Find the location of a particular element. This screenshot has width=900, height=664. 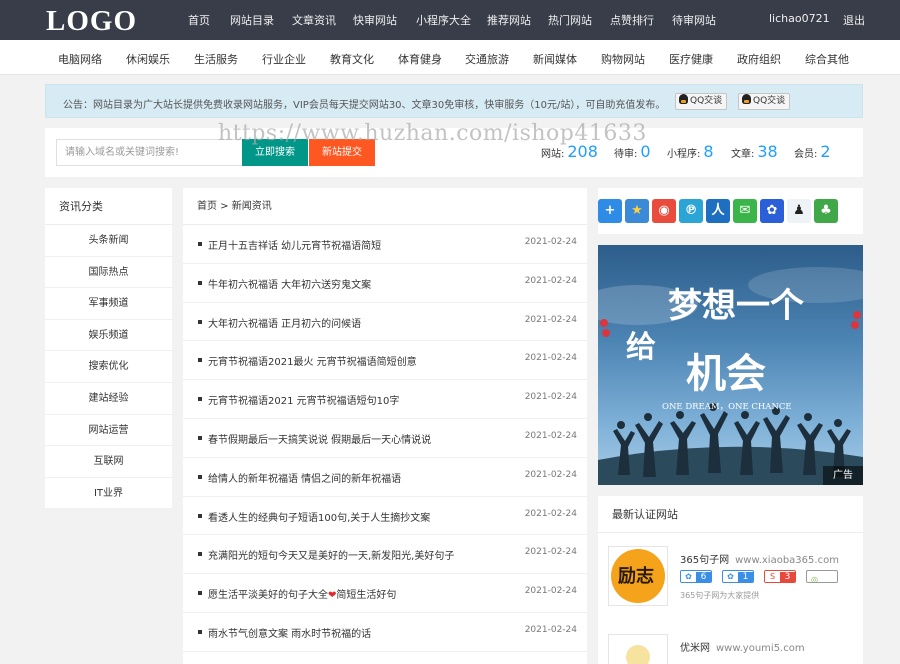

category-item: 综合其他 is located at coordinates (827, 59).